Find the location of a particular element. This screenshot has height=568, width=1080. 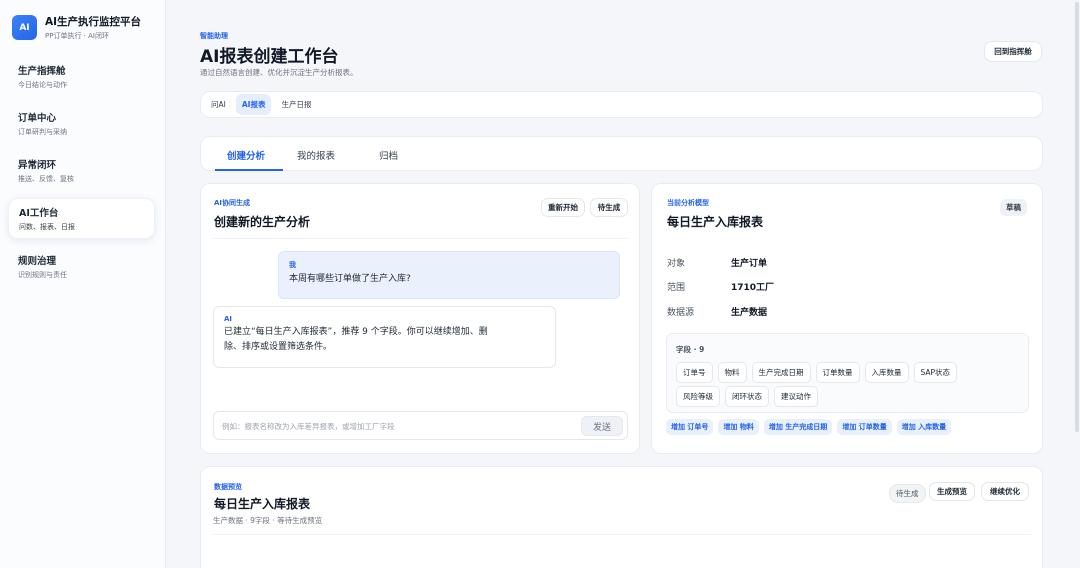

subtab-bar: 问AI AI报表 生产日报 is located at coordinates (621, 104).